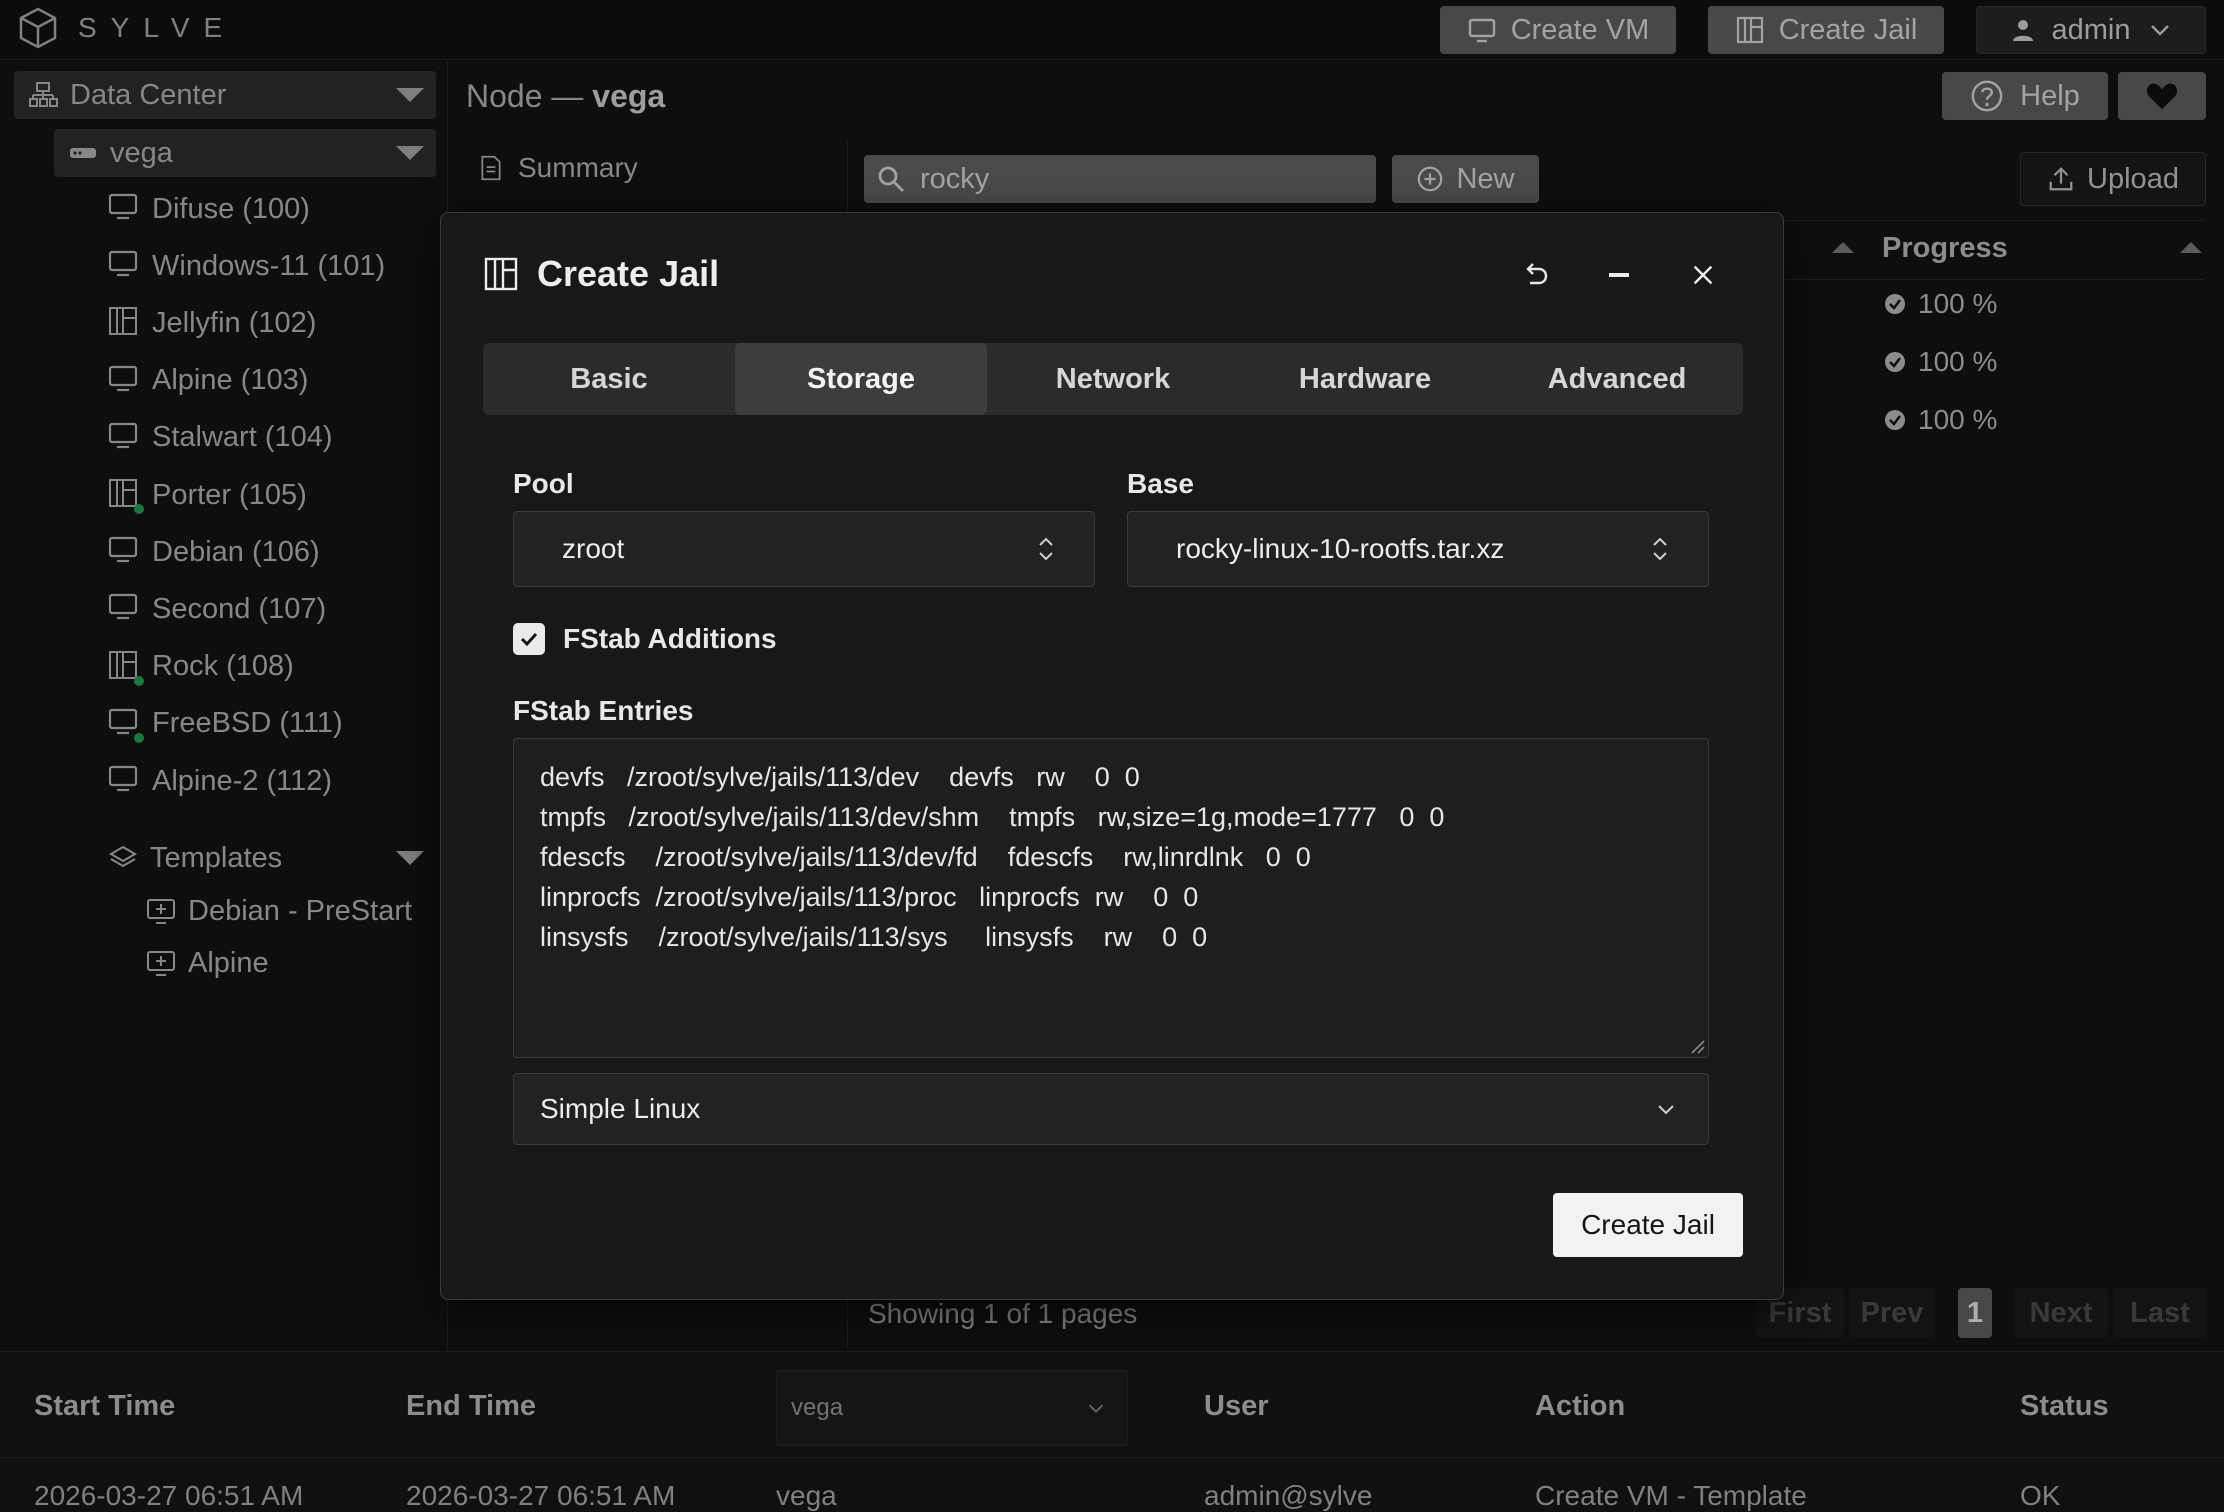  What do you see at coordinates (609, 379) in the screenshot?
I see `tab-basic: Basic` at bounding box center [609, 379].